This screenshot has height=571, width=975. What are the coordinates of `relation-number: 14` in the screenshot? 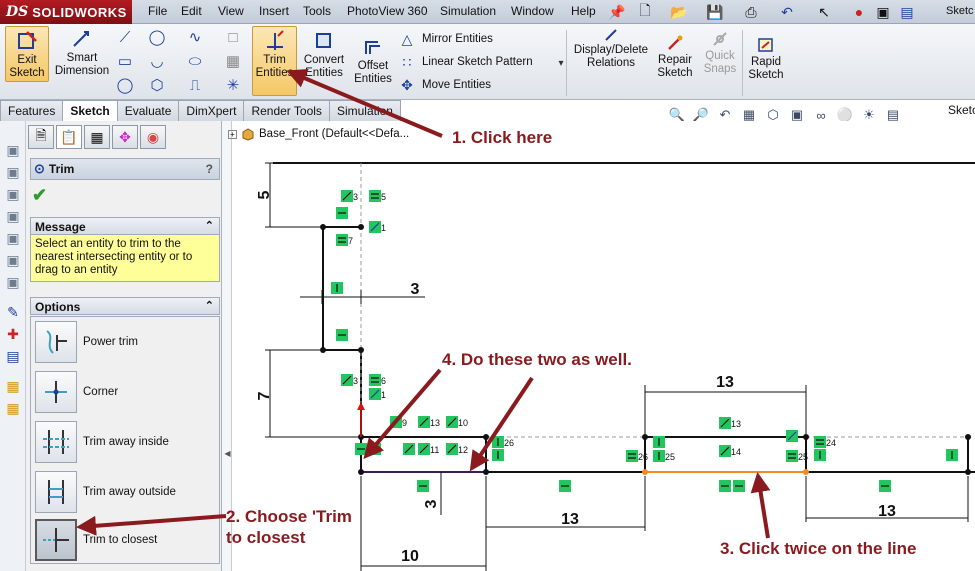 It's located at (736, 452).